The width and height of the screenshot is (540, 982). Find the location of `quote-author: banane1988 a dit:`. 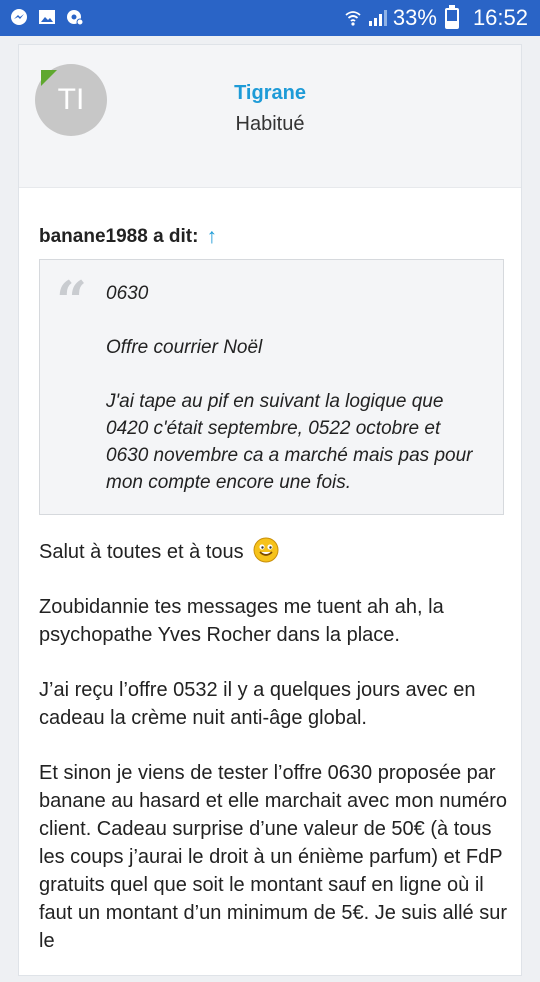

quote-author: banane1988 a dit: is located at coordinates (119, 236).